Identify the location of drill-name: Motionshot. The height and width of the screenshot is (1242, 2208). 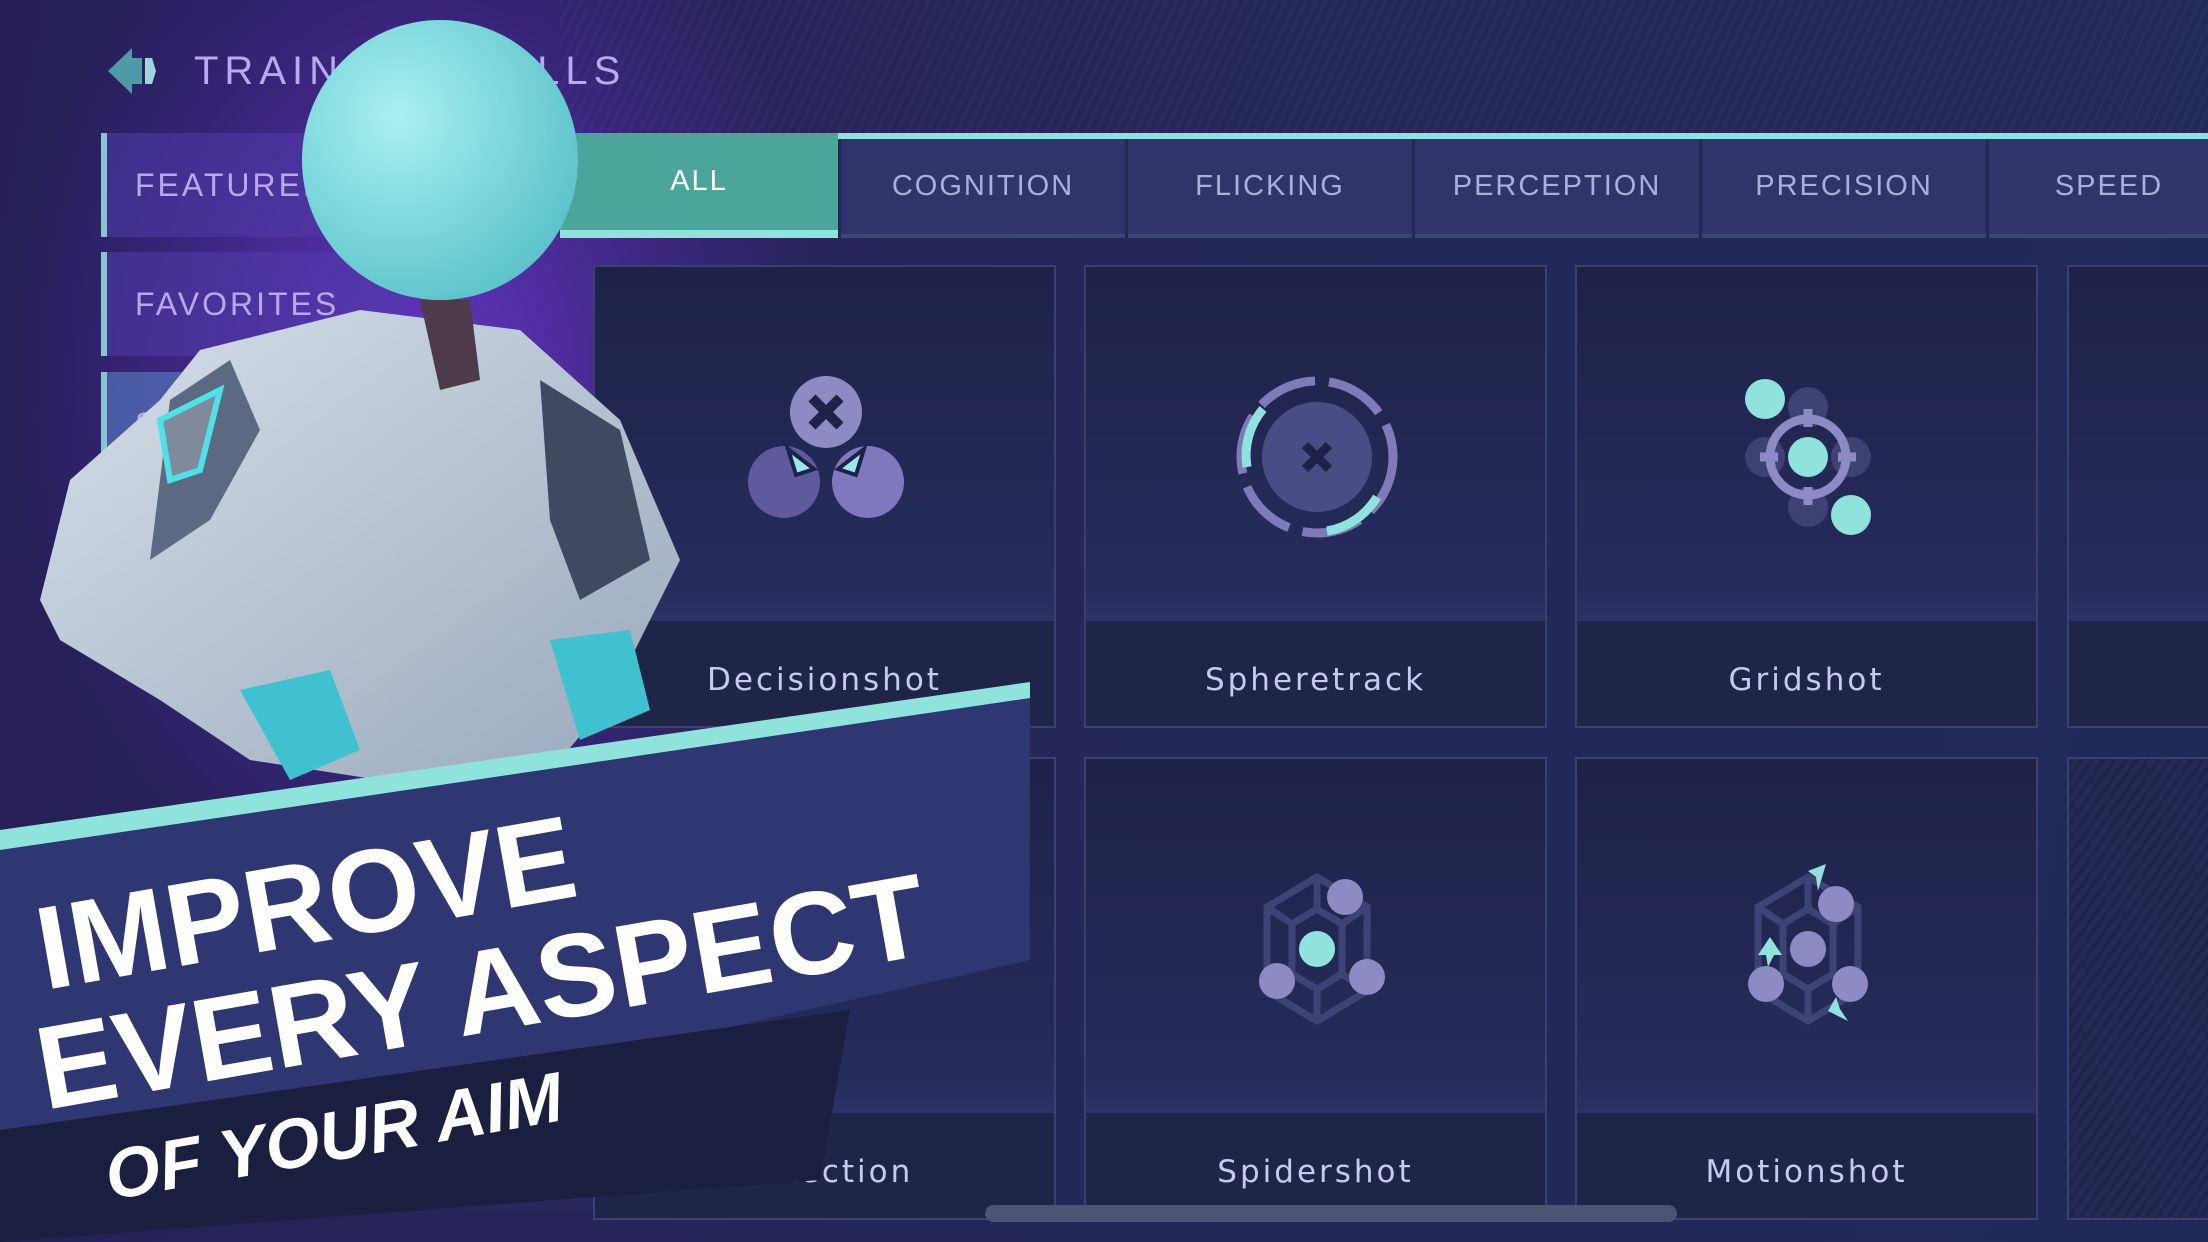
(1806, 1172).